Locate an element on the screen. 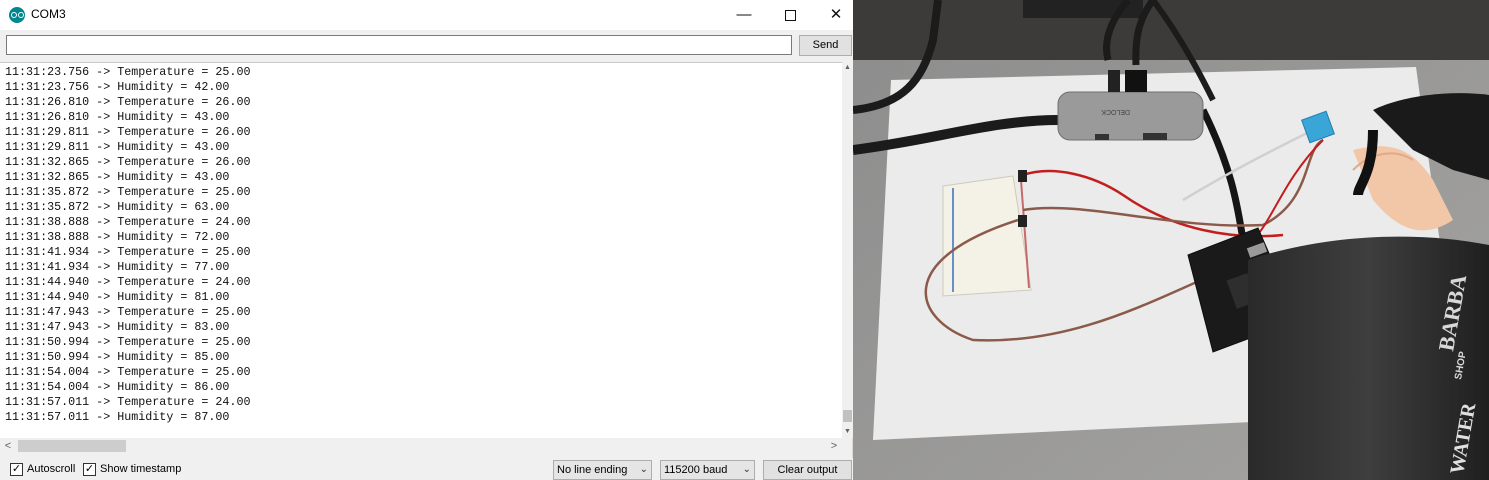 This screenshot has height=480, width=1489. serial-line: 11:31:35.872 -> Temperature = 25.00 is located at coordinates (128, 192).